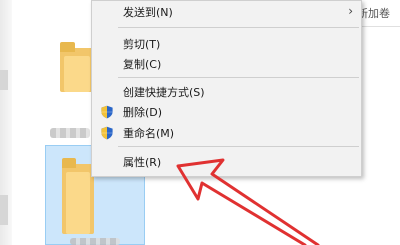 The image size is (400, 245). I want to click on red-arrow-annotation, so click(248, 201).